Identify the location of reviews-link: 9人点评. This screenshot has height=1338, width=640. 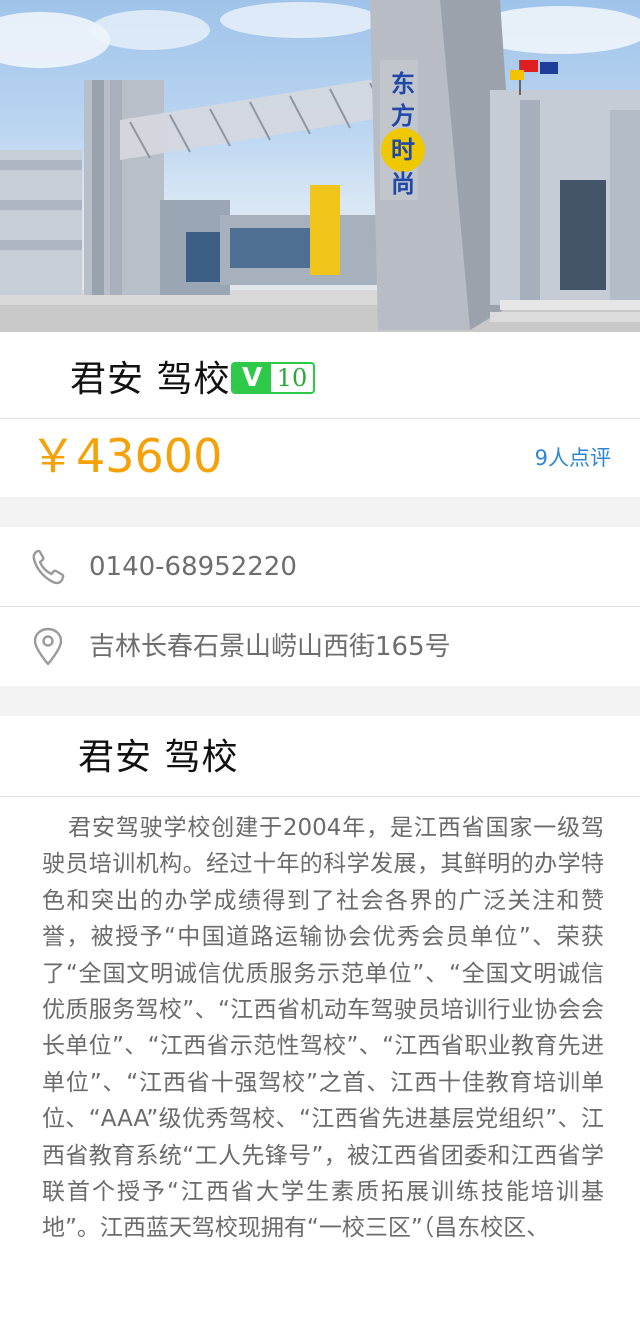
(573, 458).